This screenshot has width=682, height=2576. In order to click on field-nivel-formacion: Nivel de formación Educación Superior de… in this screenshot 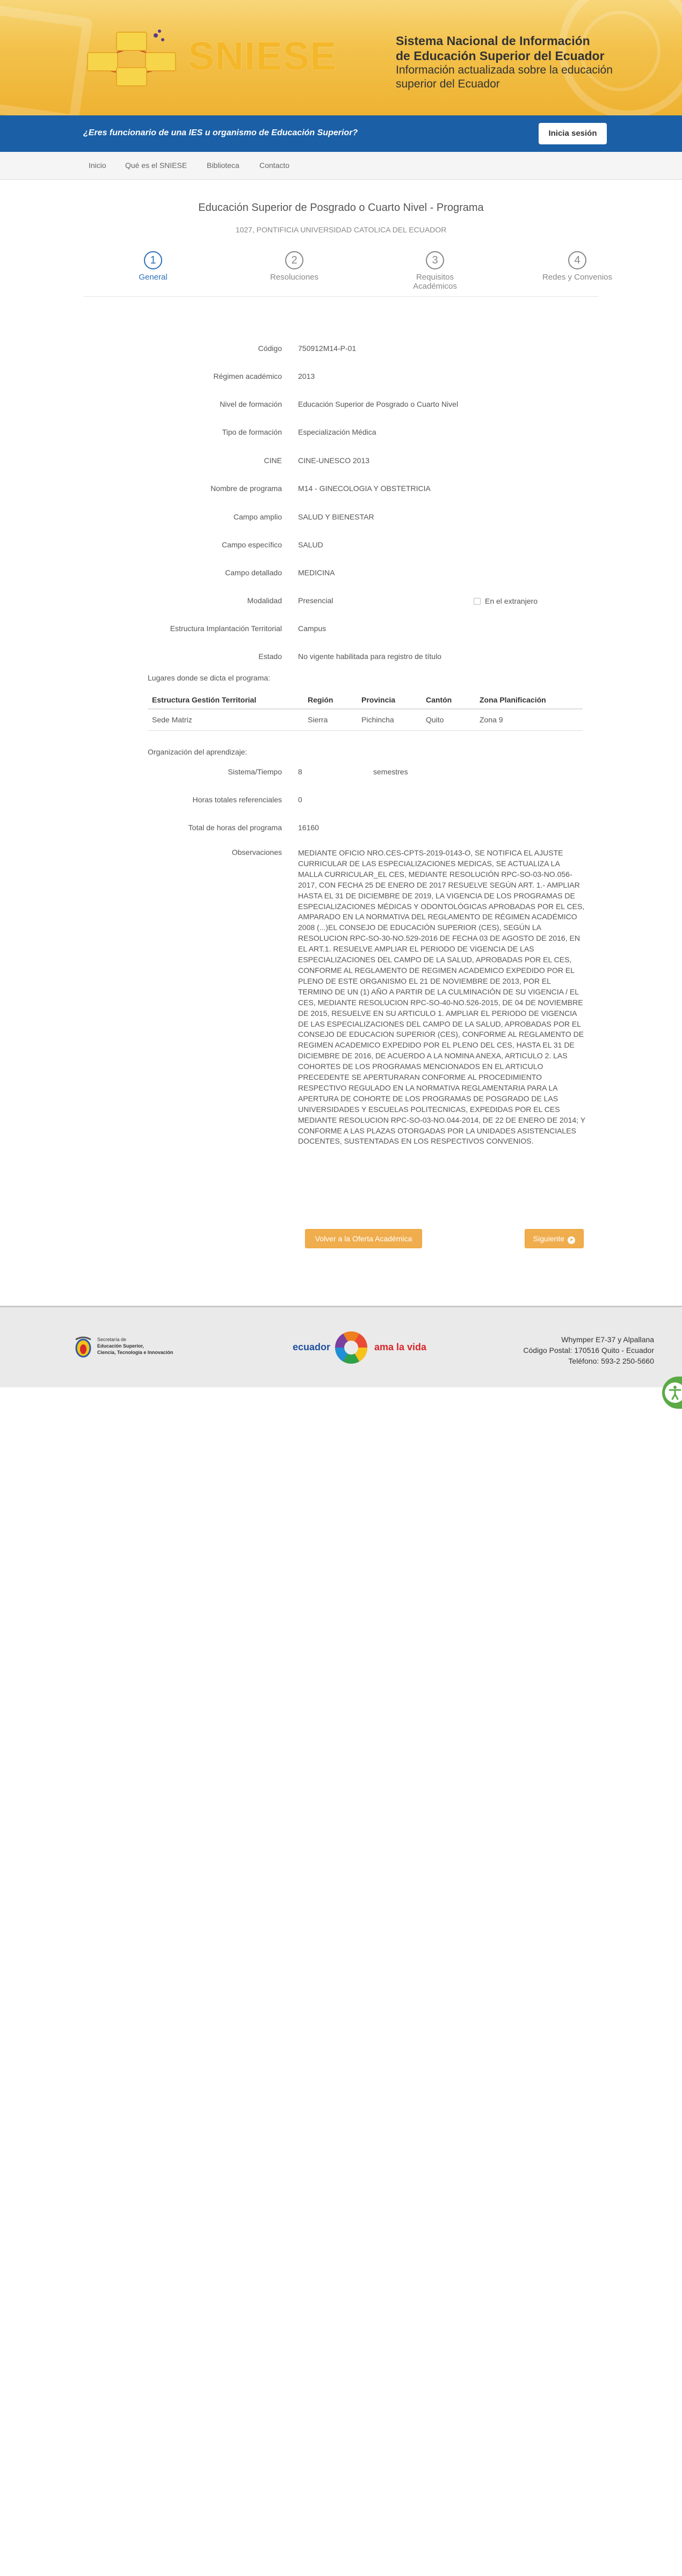, I will do `click(341, 406)`.